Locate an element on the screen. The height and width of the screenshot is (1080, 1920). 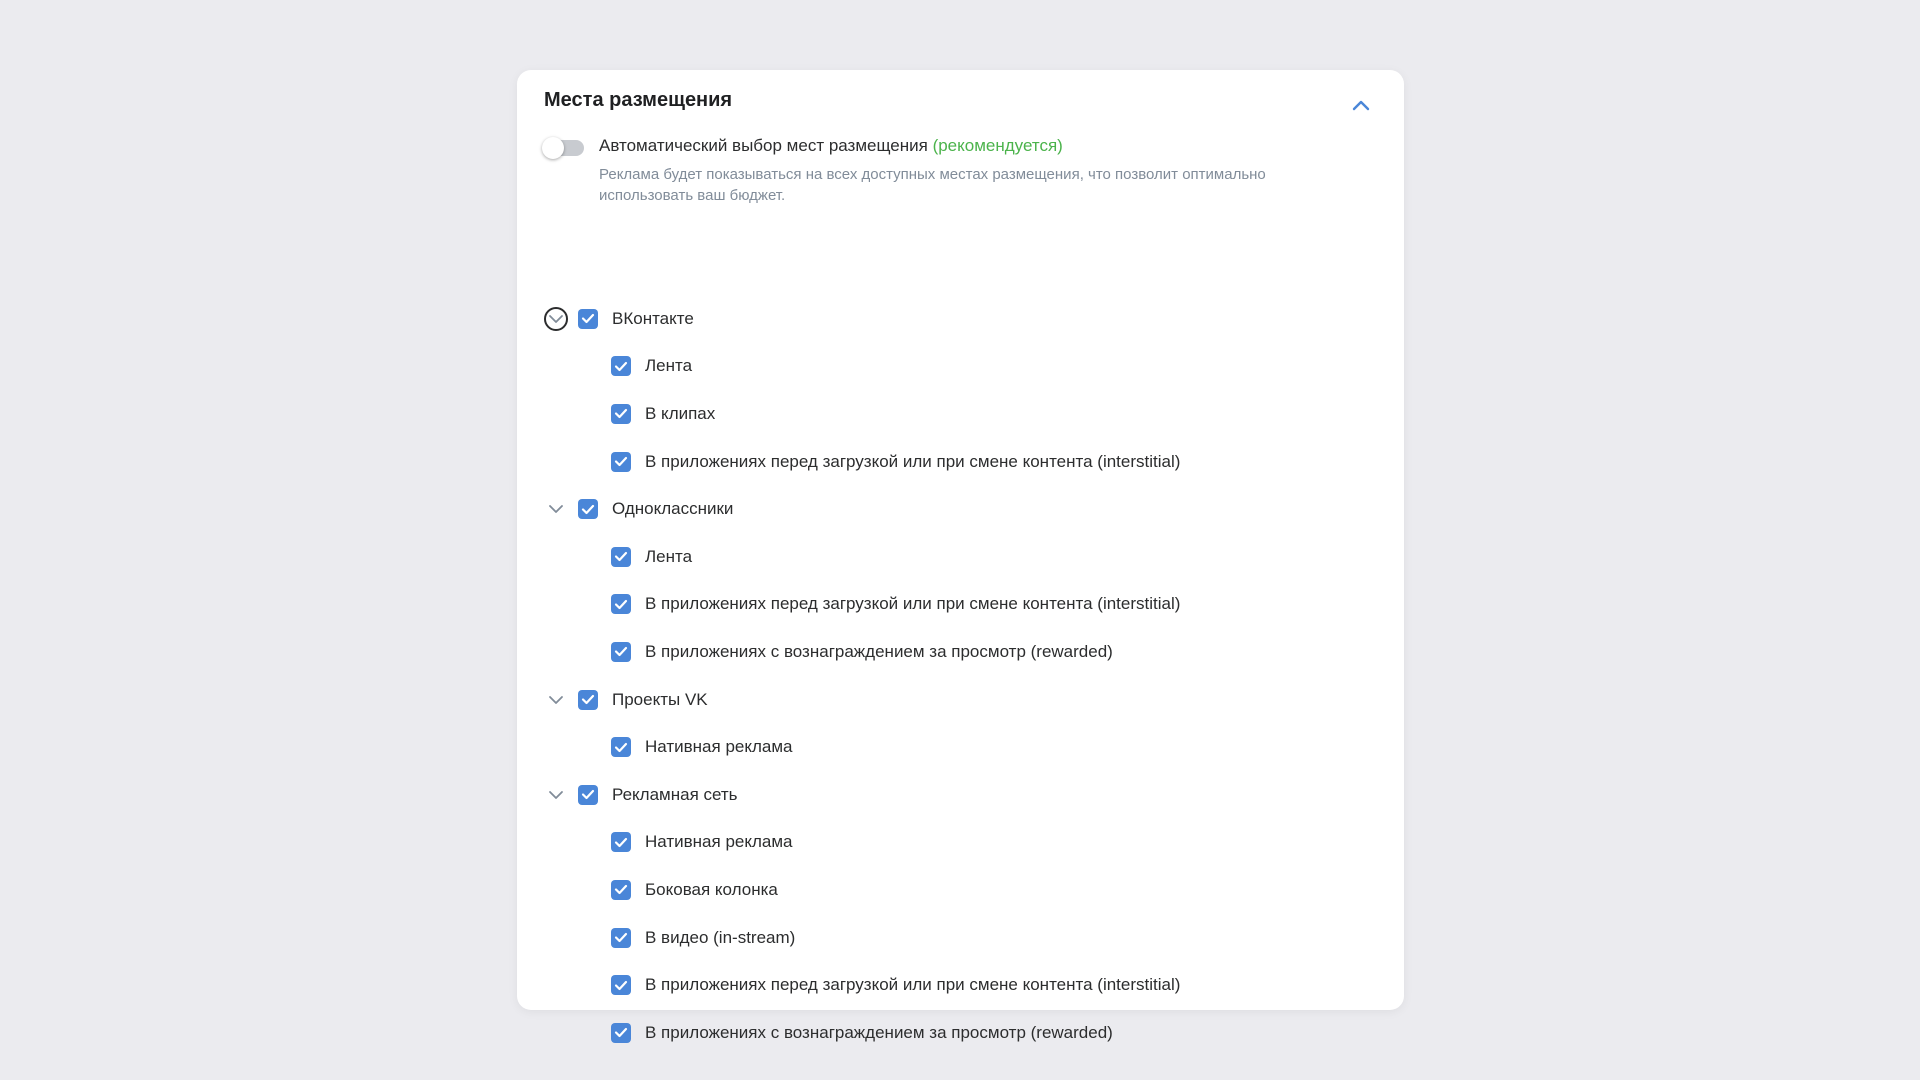
auto-placement-toggle is located at coordinates (563, 148).